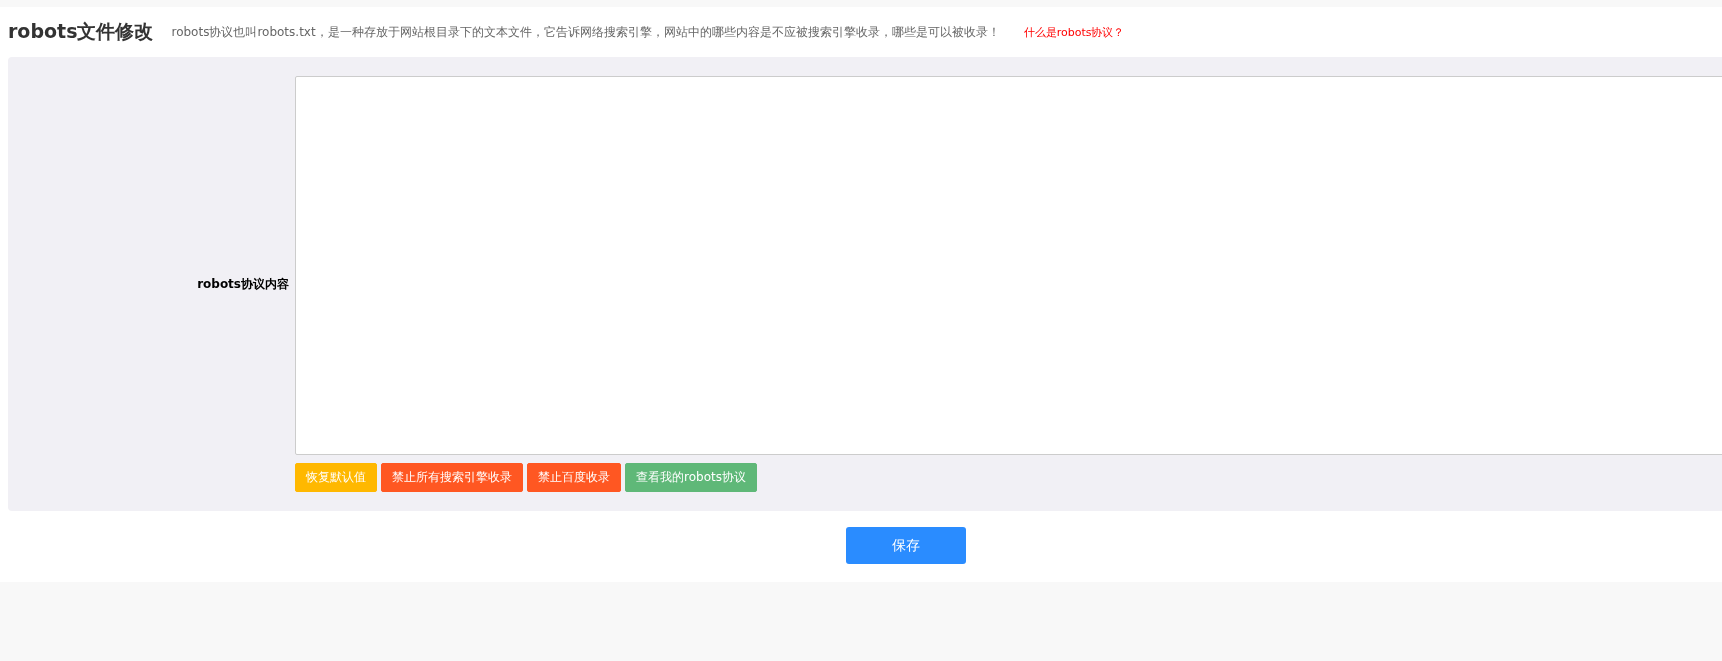  I want to click on page-title: robots文件修改, so click(81, 31).